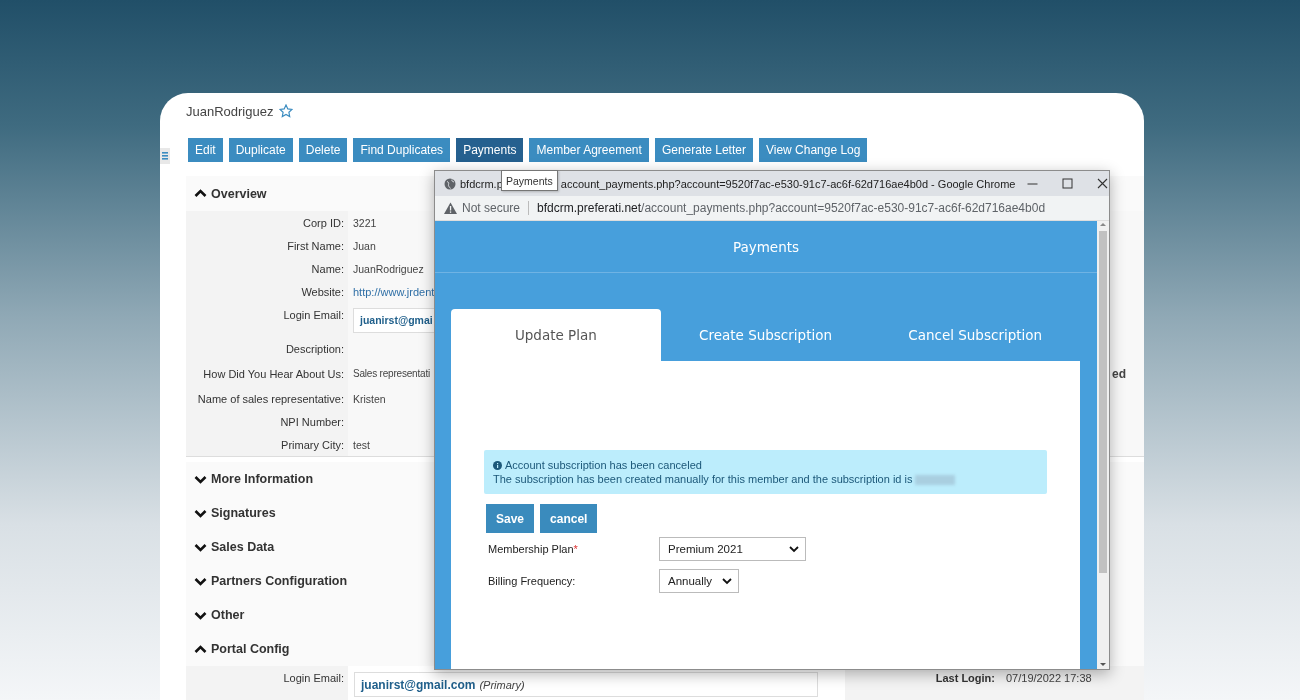 The height and width of the screenshot is (700, 1300). Describe the element at coordinates (529, 180) in the screenshot. I see `tooltip: Payments` at that location.